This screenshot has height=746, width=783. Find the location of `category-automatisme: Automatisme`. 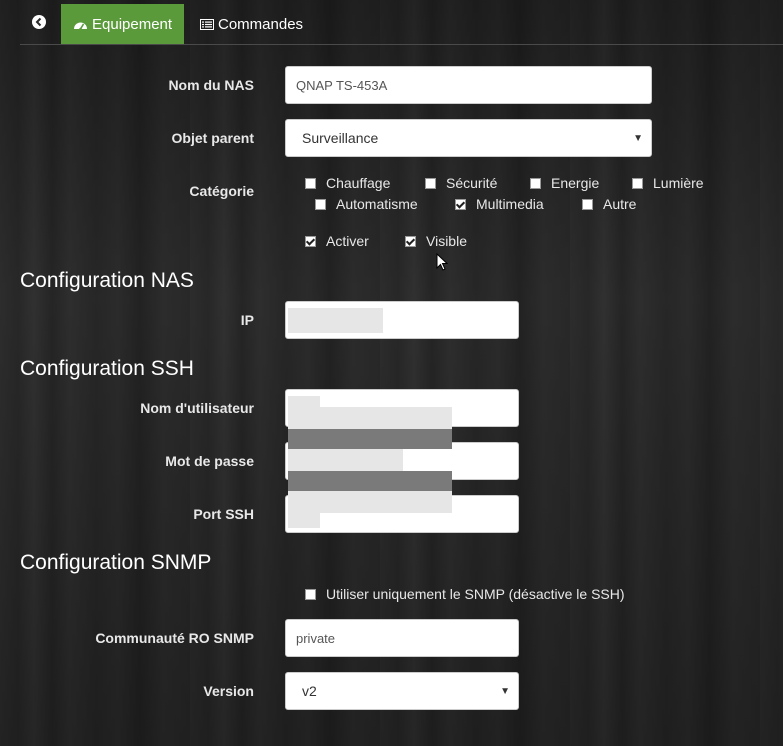

category-automatisme: Automatisme is located at coordinates (366, 204).